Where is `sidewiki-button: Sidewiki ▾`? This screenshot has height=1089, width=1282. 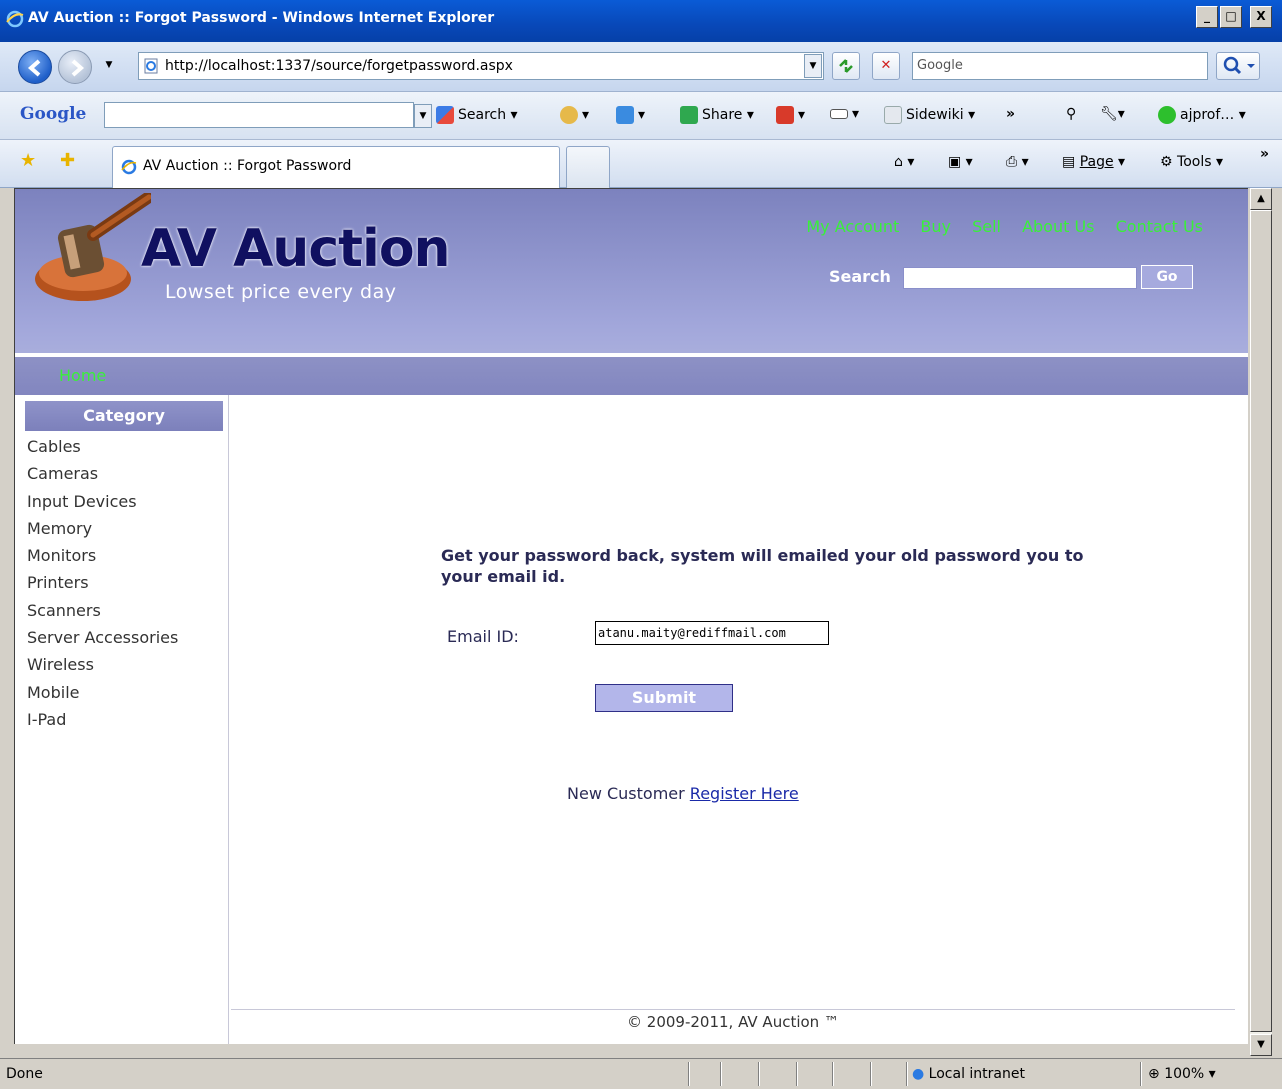
sidewiki-button: Sidewiki ▾ is located at coordinates (929, 115).